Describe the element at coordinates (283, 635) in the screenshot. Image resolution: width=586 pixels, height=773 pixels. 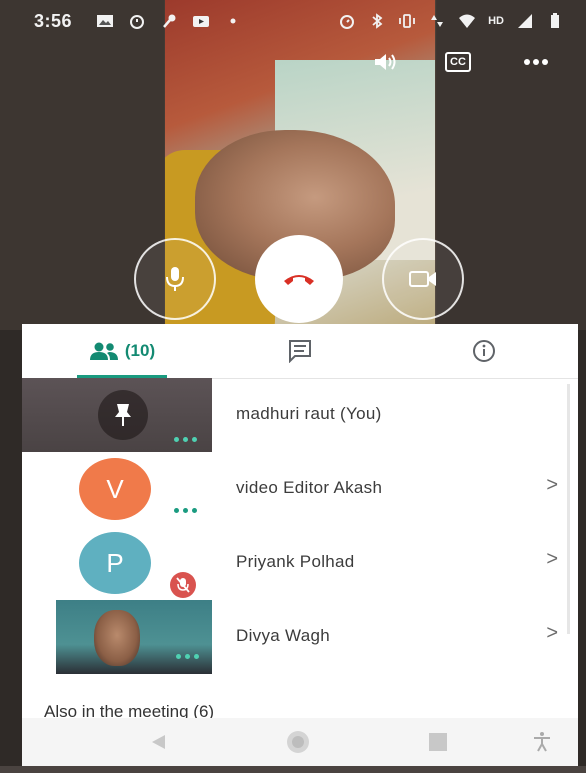
I see `participant-name: Divya Wagh` at that location.